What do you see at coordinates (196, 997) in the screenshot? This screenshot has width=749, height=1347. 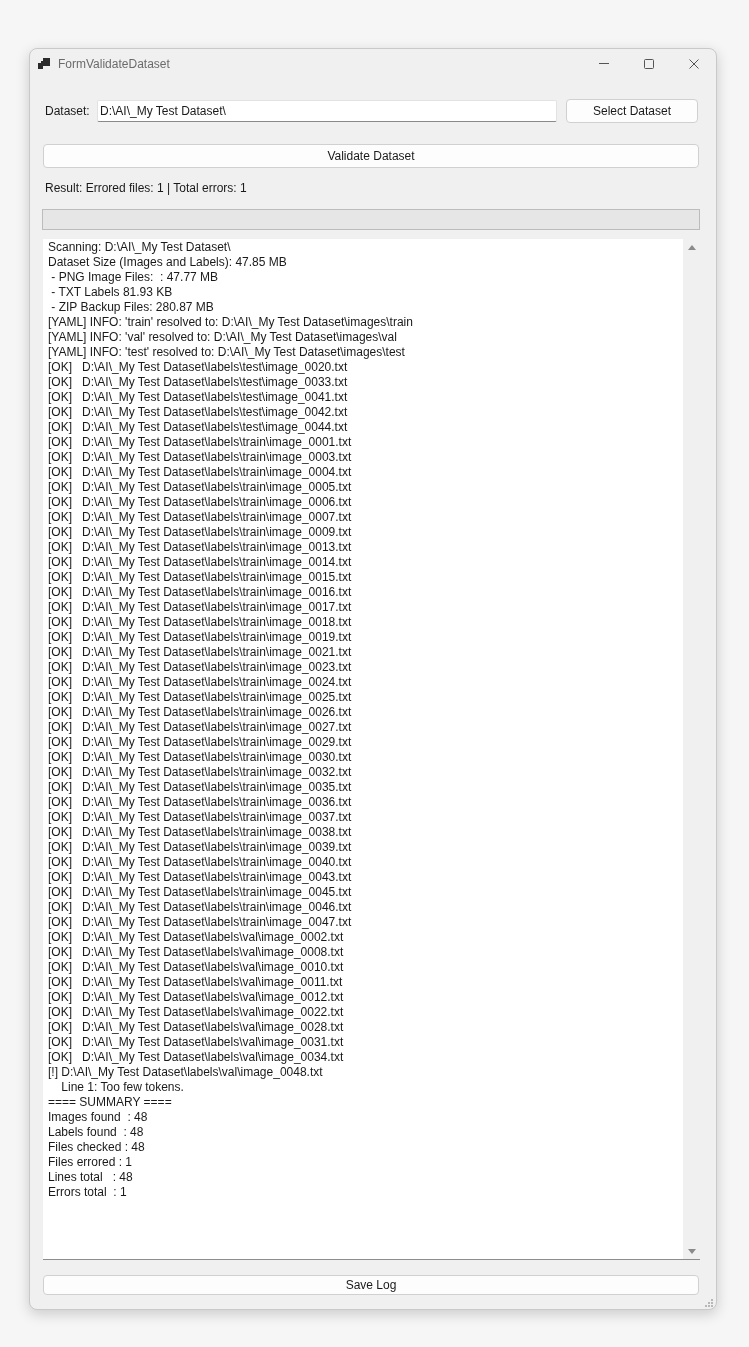 I see `log-line: [OK] D:\AI\_My Test Dataset\labels\val\image_0012.txt` at bounding box center [196, 997].